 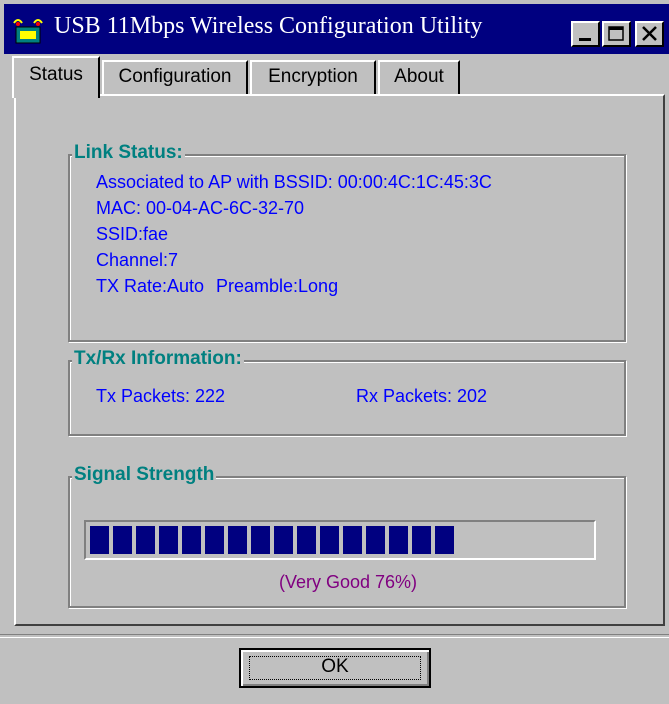 I want to click on tab-status: Status, so click(x=56, y=77).